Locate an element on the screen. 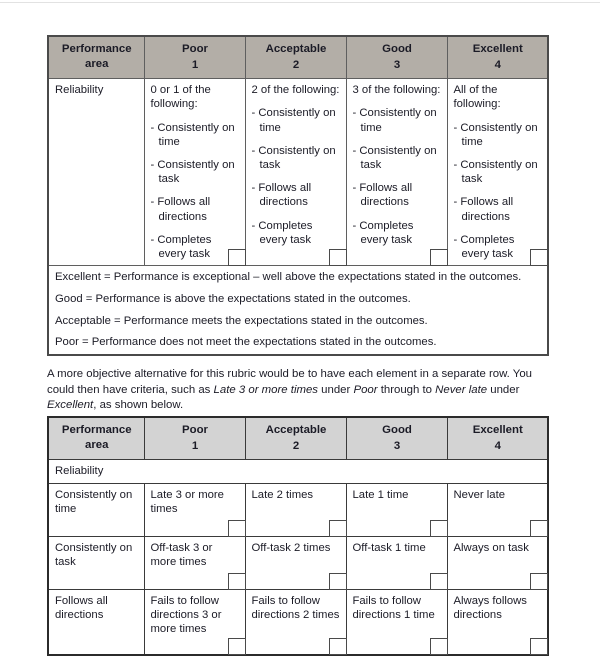 The width and height of the screenshot is (600, 656). cell-poor: Off-task 3 or more times is located at coordinates (194, 562).